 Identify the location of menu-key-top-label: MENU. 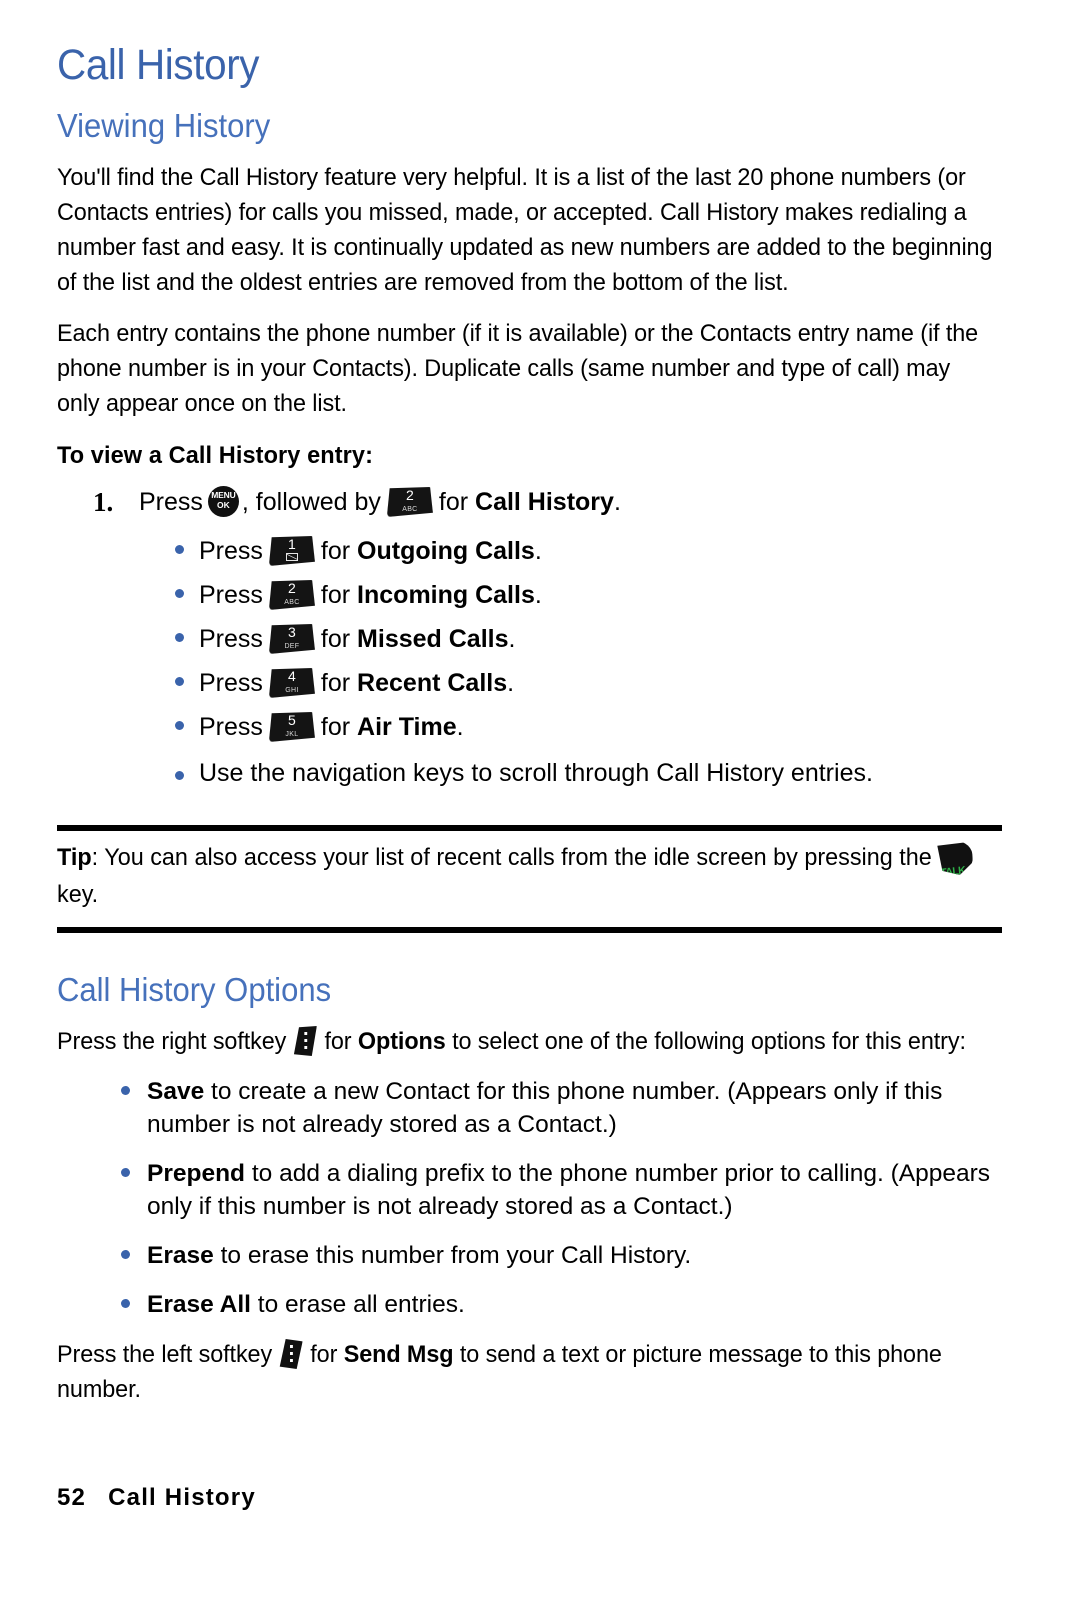
(223, 495).